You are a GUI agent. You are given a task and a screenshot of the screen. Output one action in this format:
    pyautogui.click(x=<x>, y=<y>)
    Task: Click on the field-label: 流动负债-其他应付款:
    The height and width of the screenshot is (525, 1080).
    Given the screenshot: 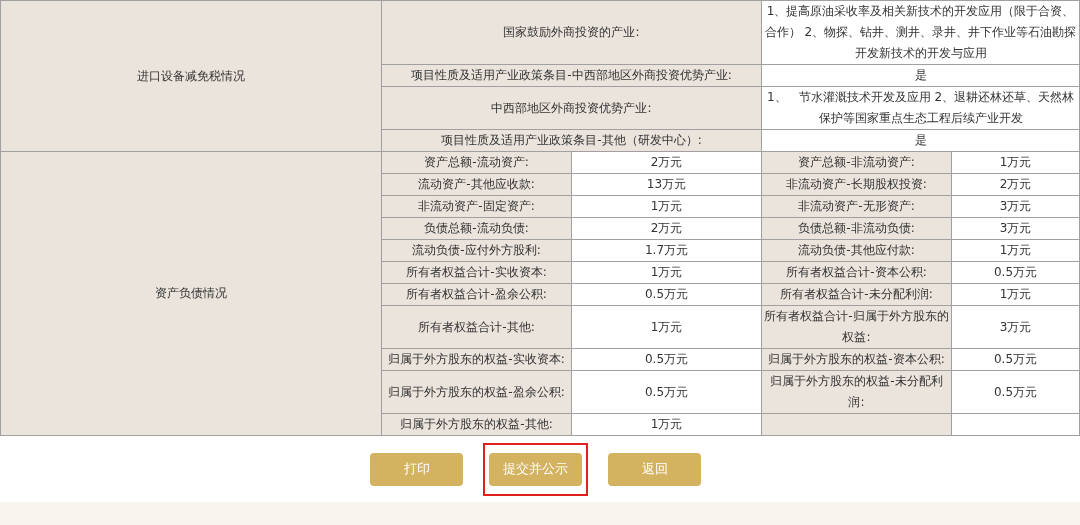 What is the action you would take?
    pyautogui.click(x=856, y=250)
    